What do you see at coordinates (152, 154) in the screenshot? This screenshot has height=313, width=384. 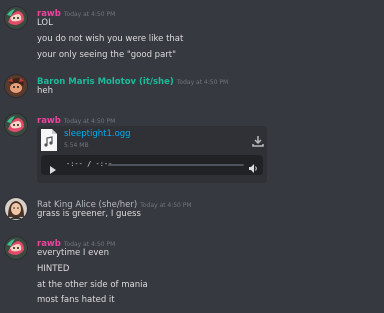 I see `audio-attachment: sleeptight1.ogg 5.54 MB -:-- / -:--` at bounding box center [152, 154].